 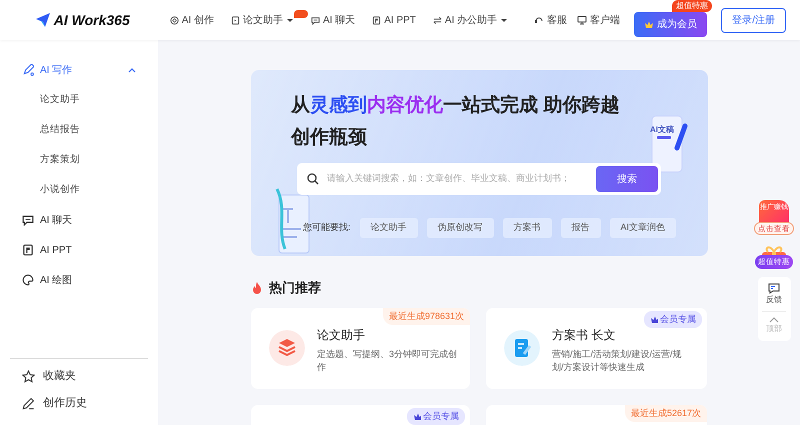 I want to click on service-link: 客服, so click(x=551, y=20).